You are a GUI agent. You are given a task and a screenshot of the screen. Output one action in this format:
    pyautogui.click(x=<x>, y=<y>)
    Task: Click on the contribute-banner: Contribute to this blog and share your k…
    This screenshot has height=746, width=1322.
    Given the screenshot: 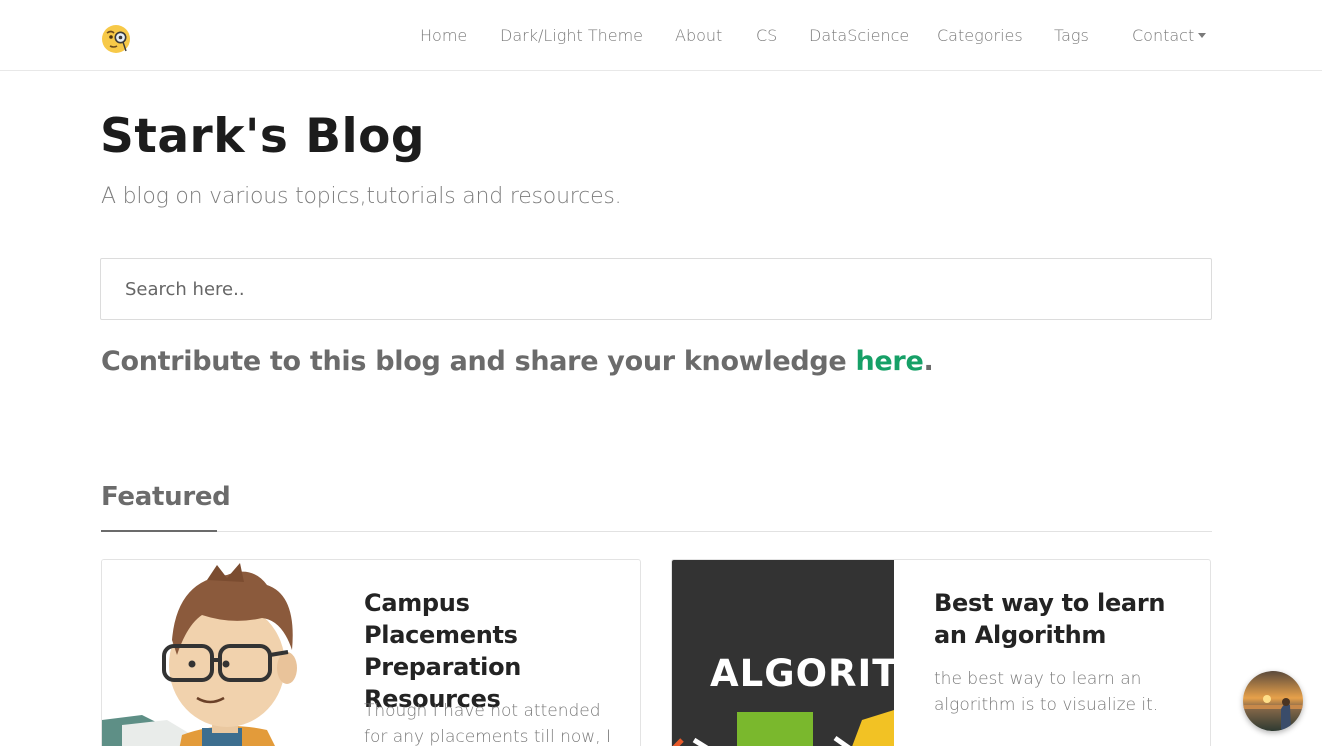 What is the action you would take?
    pyautogui.click(x=517, y=362)
    